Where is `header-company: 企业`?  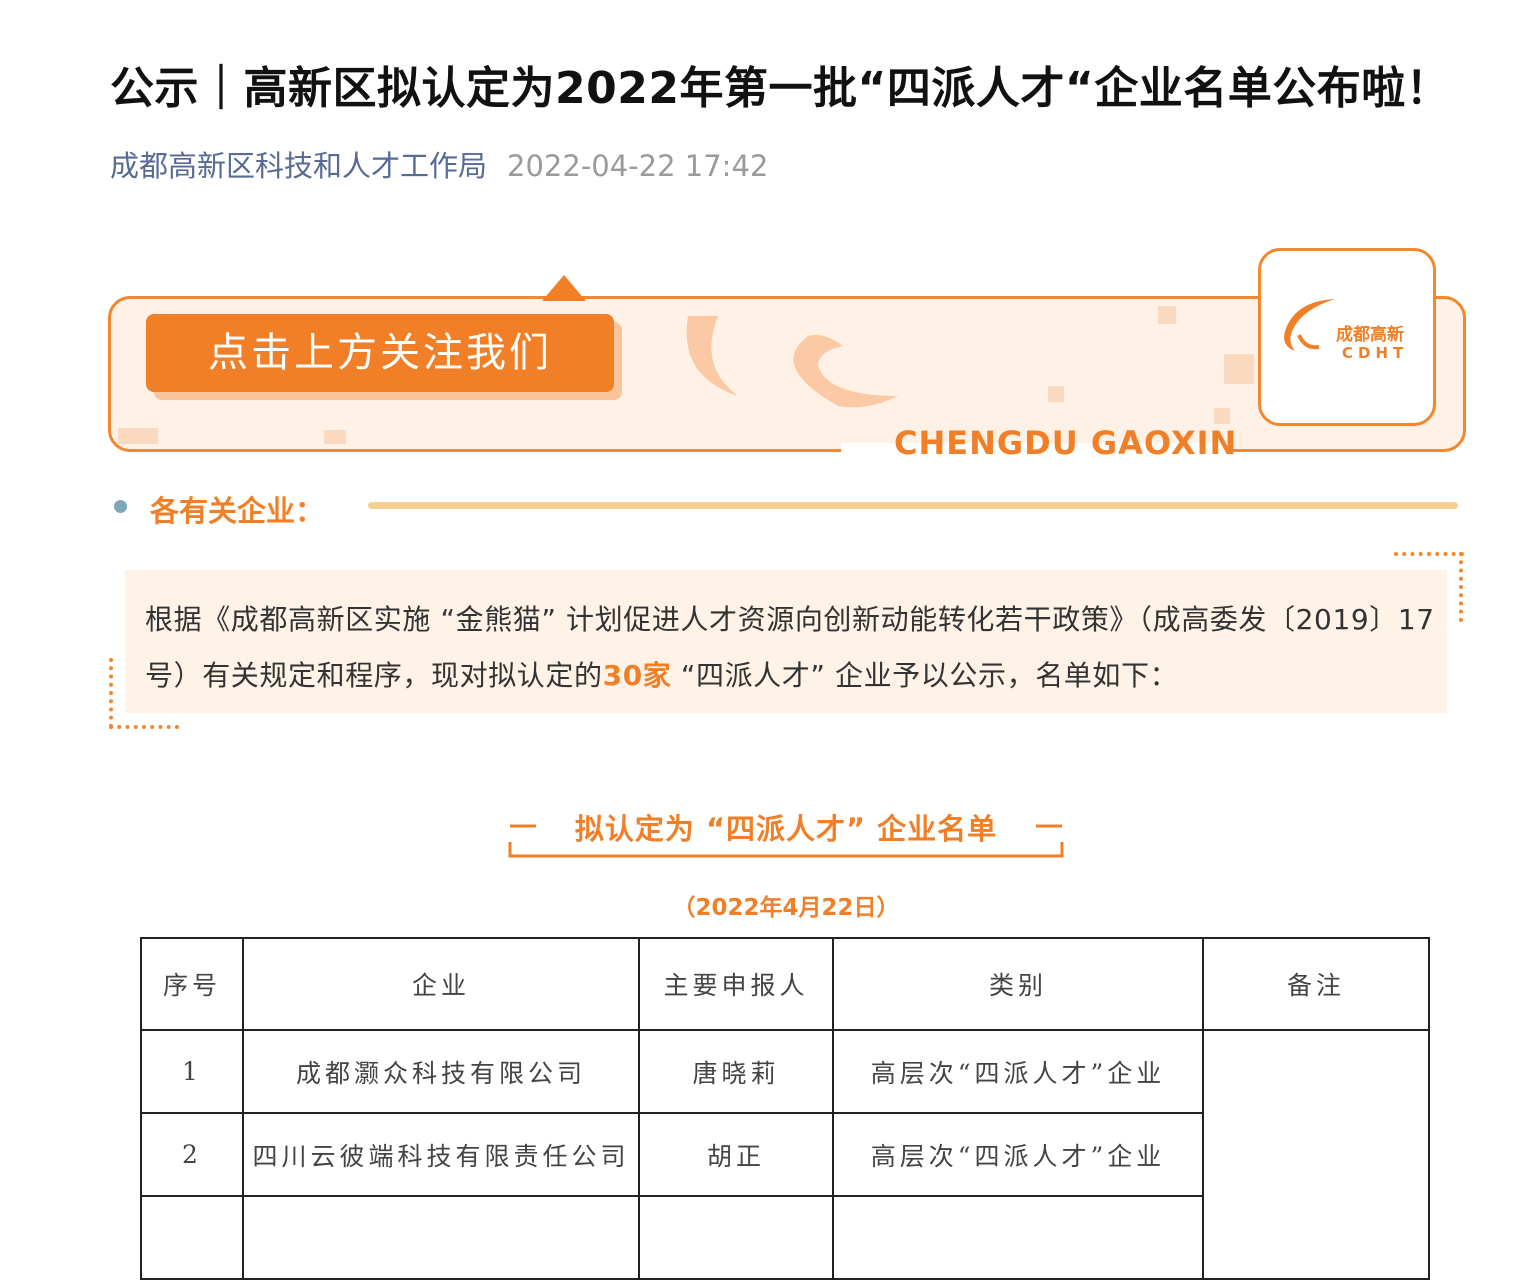
header-company: 企业 is located at coordinates (441, 984).